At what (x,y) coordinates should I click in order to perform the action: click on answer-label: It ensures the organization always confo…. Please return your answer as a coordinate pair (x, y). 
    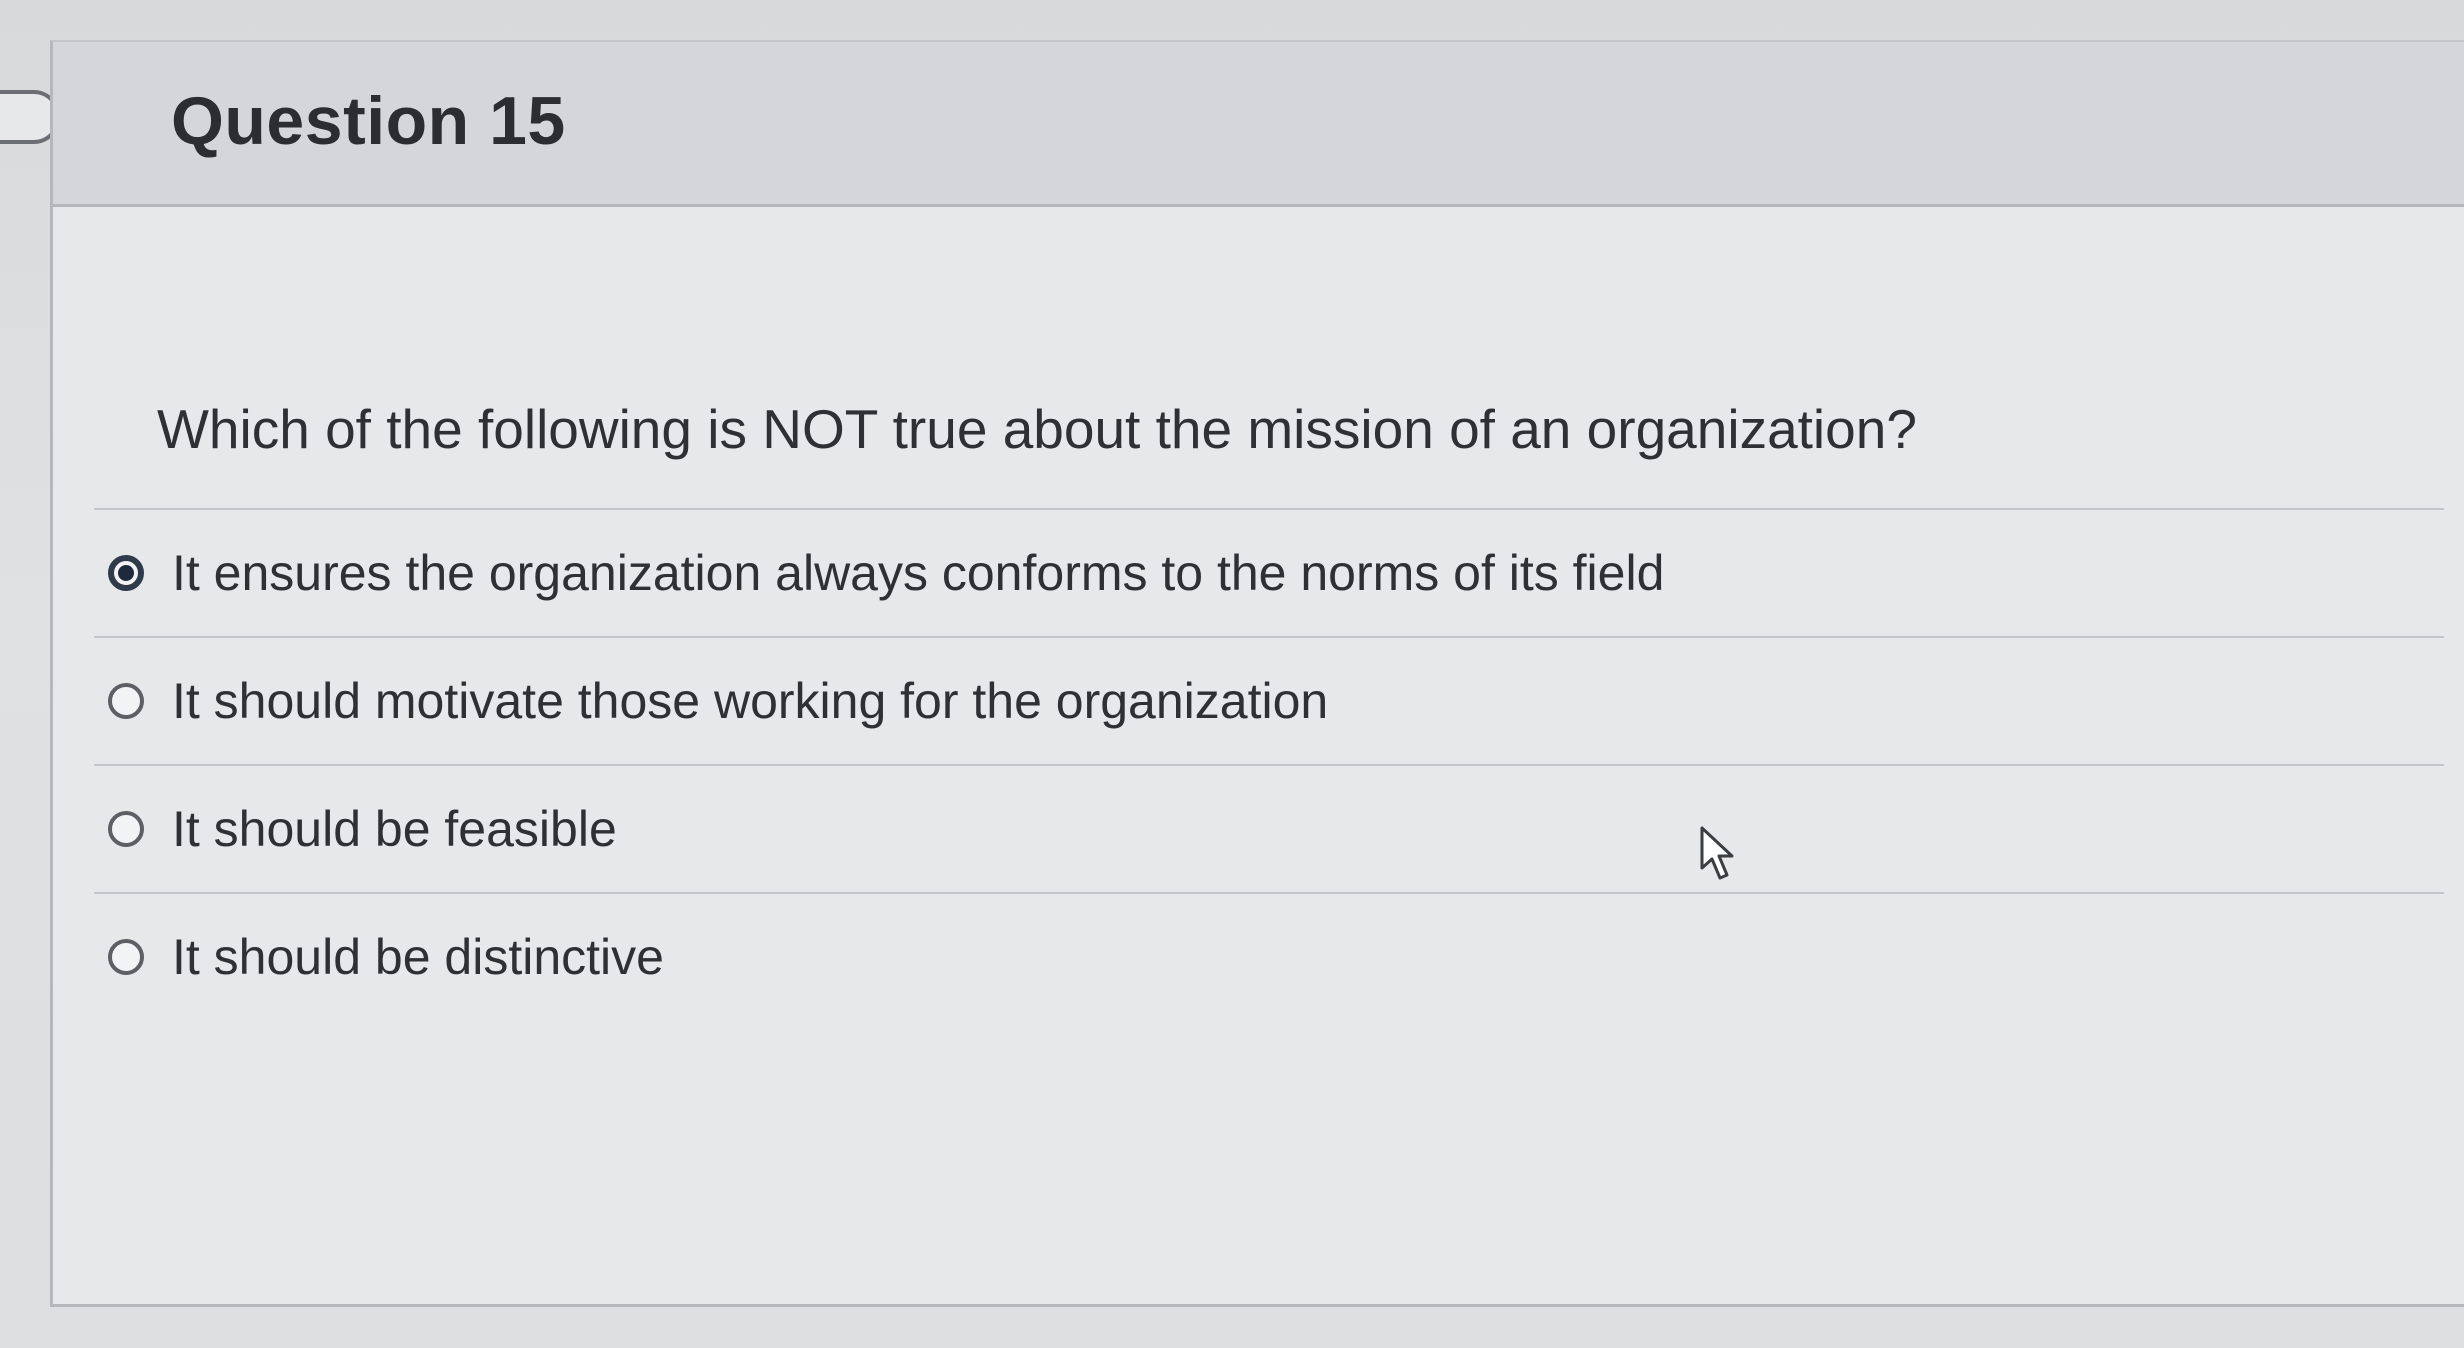
    Looking at the image, I should click on (918, 573).